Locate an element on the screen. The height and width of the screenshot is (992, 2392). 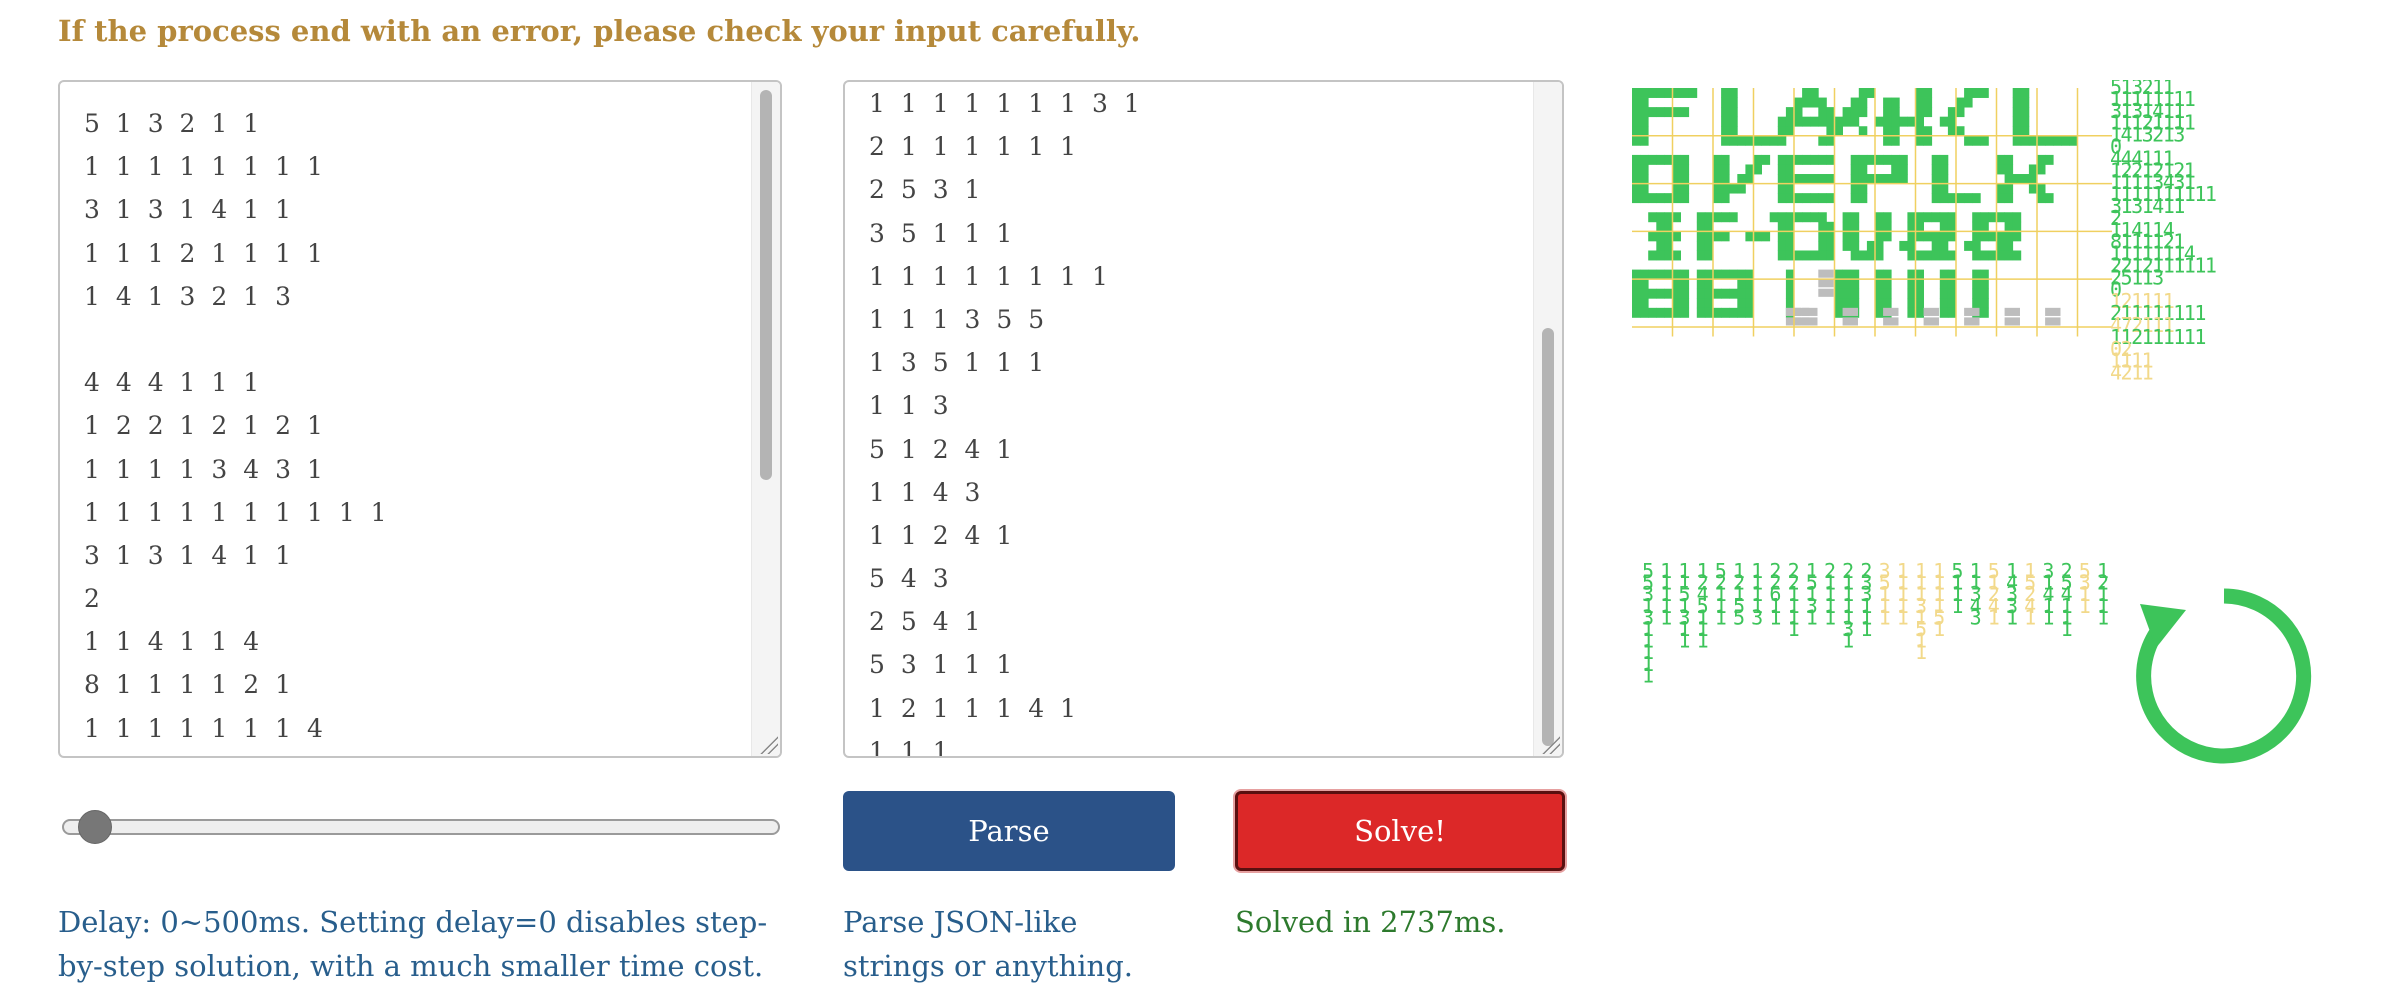
textarea-line: 4 4 4 1 1 1 is located at coordinates (174, 383).